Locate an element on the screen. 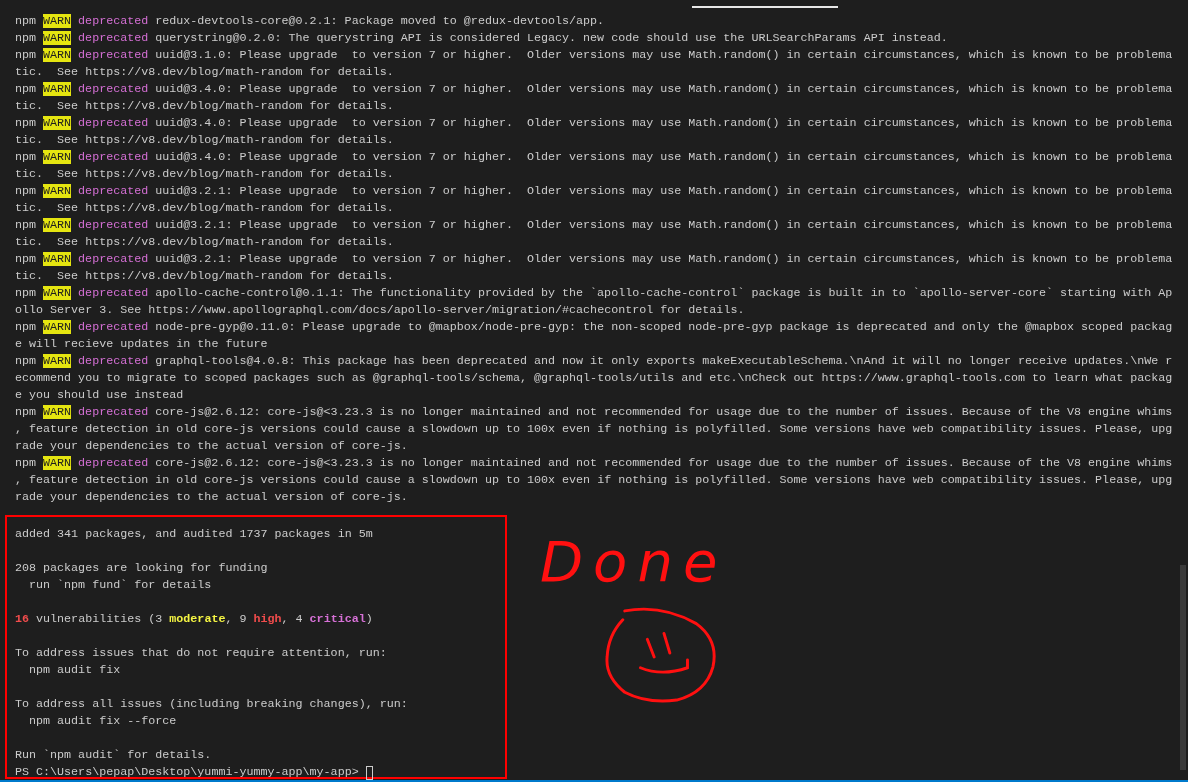 This screenshot has height=782, width=1188. summary-text: npm audit fix is located at coordinates (74, 670).